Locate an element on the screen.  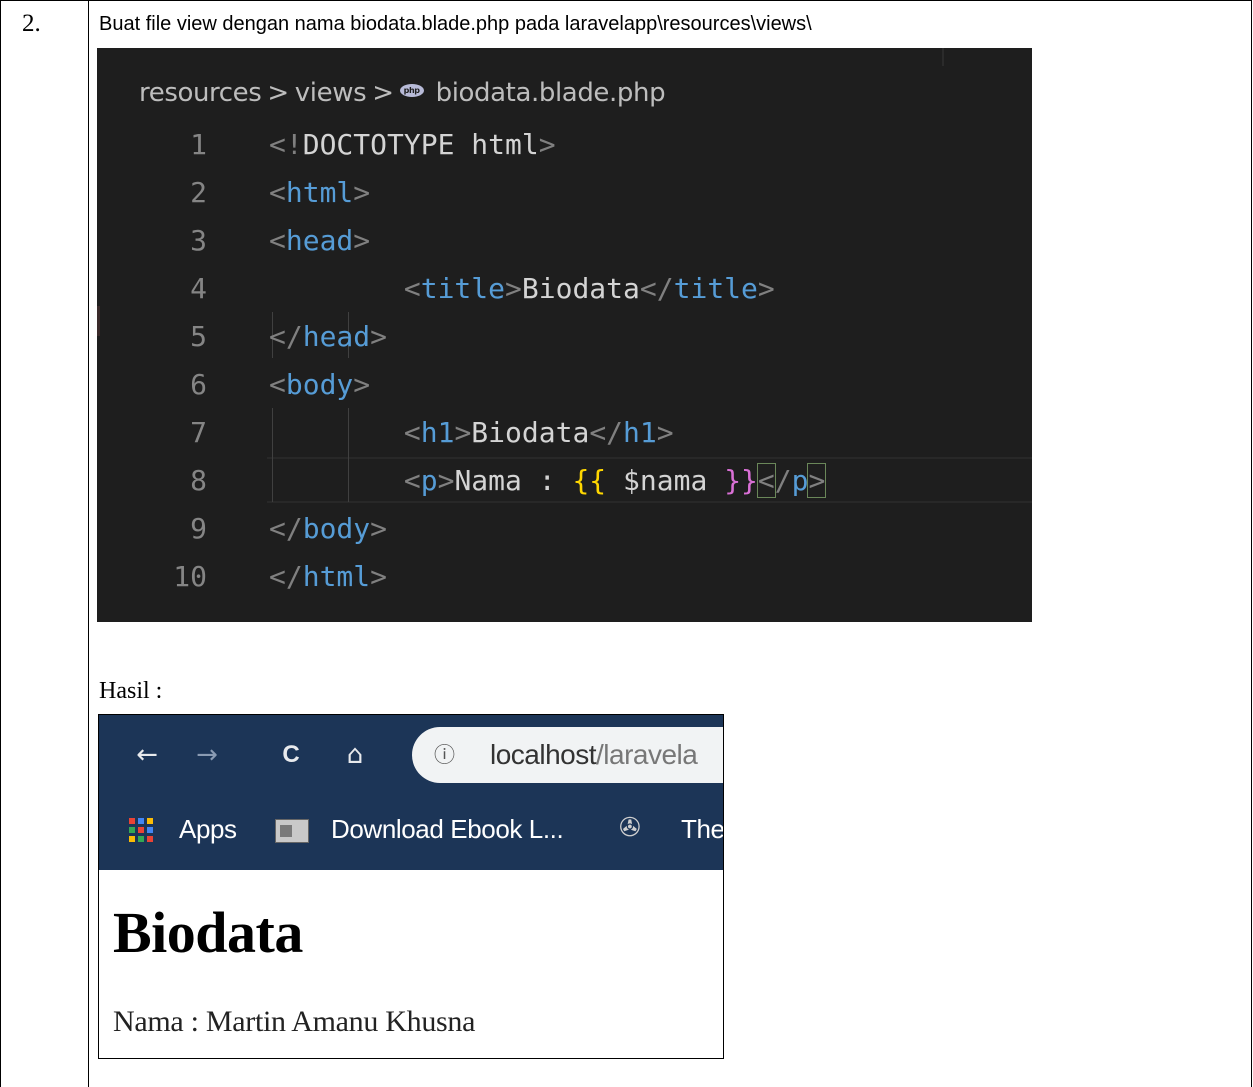
code-line: 9 </body> is located at coordinates (564, 529).